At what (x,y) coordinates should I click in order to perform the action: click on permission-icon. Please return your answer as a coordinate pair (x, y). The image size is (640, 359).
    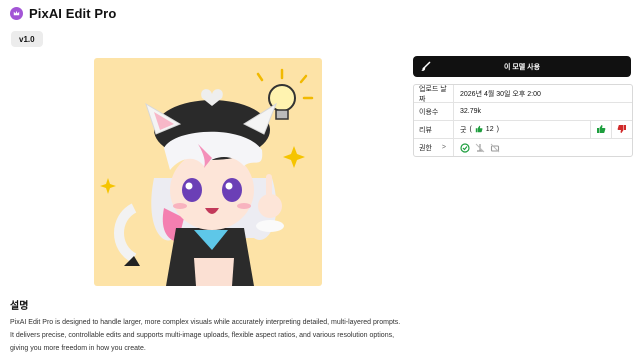
    Looking at the image, I should click on (465, 147).